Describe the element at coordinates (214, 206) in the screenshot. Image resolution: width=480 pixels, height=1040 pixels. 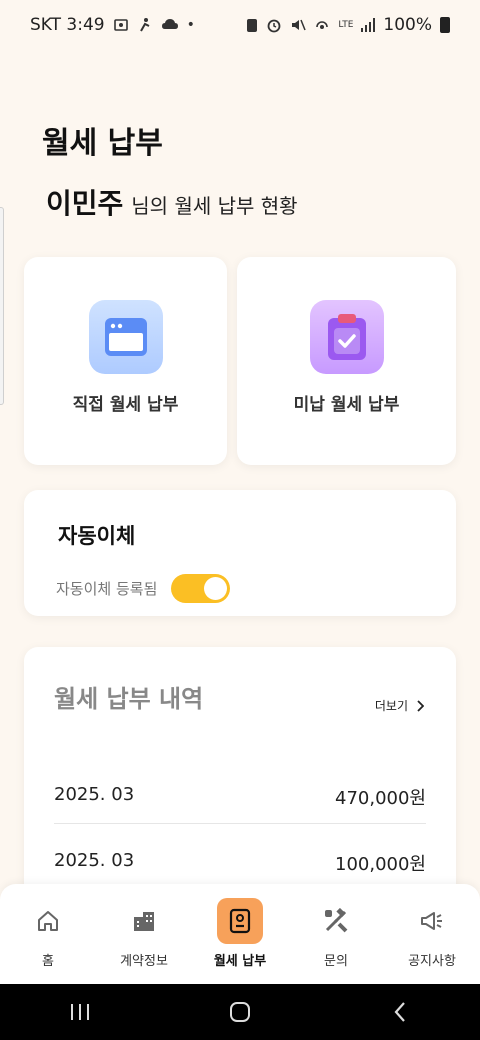
I see `greeting-suffix: 님의 월세 납부 현황` at that location.